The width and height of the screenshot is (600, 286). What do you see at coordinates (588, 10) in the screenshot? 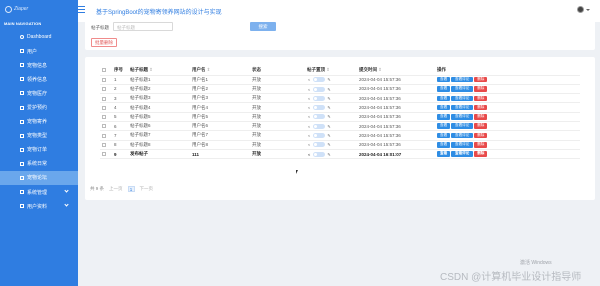
I see `caret-down-icon` at bounding box center [588, 10].